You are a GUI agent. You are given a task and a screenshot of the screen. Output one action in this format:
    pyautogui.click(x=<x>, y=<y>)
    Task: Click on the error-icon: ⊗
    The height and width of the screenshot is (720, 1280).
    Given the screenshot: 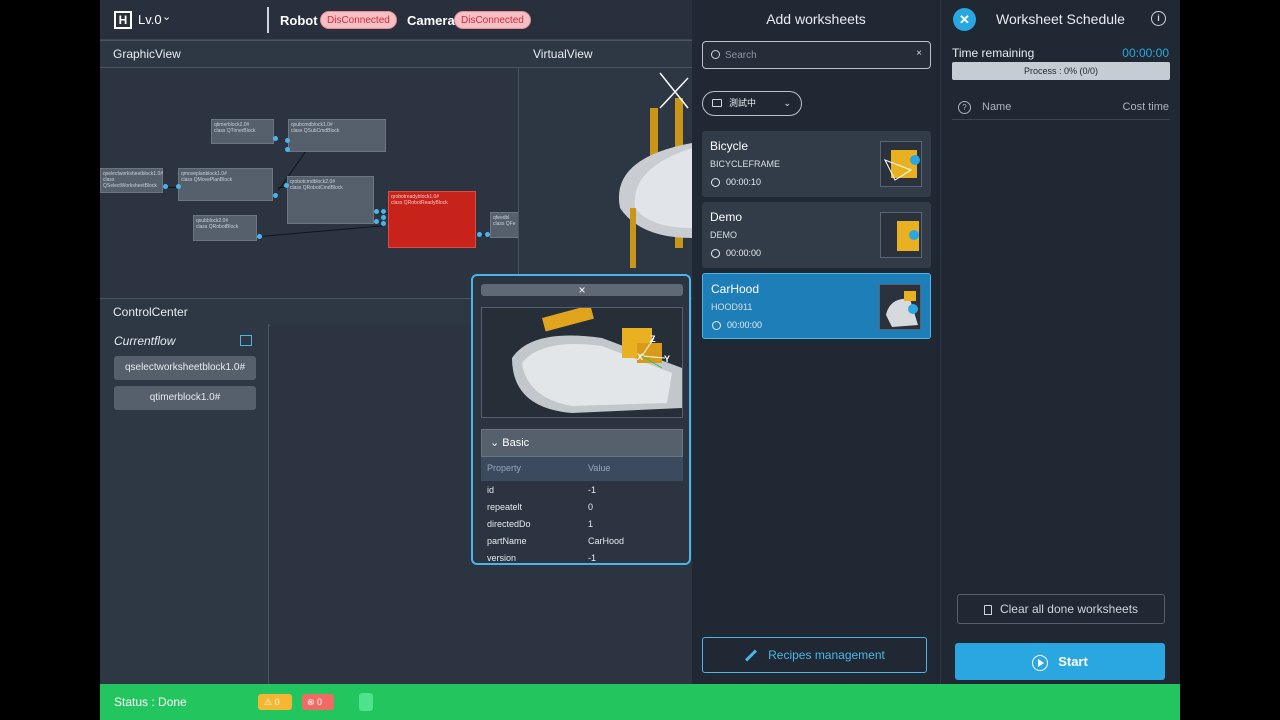 What is the action you would take?
    pyautogui.click(x=312, y=702)
    